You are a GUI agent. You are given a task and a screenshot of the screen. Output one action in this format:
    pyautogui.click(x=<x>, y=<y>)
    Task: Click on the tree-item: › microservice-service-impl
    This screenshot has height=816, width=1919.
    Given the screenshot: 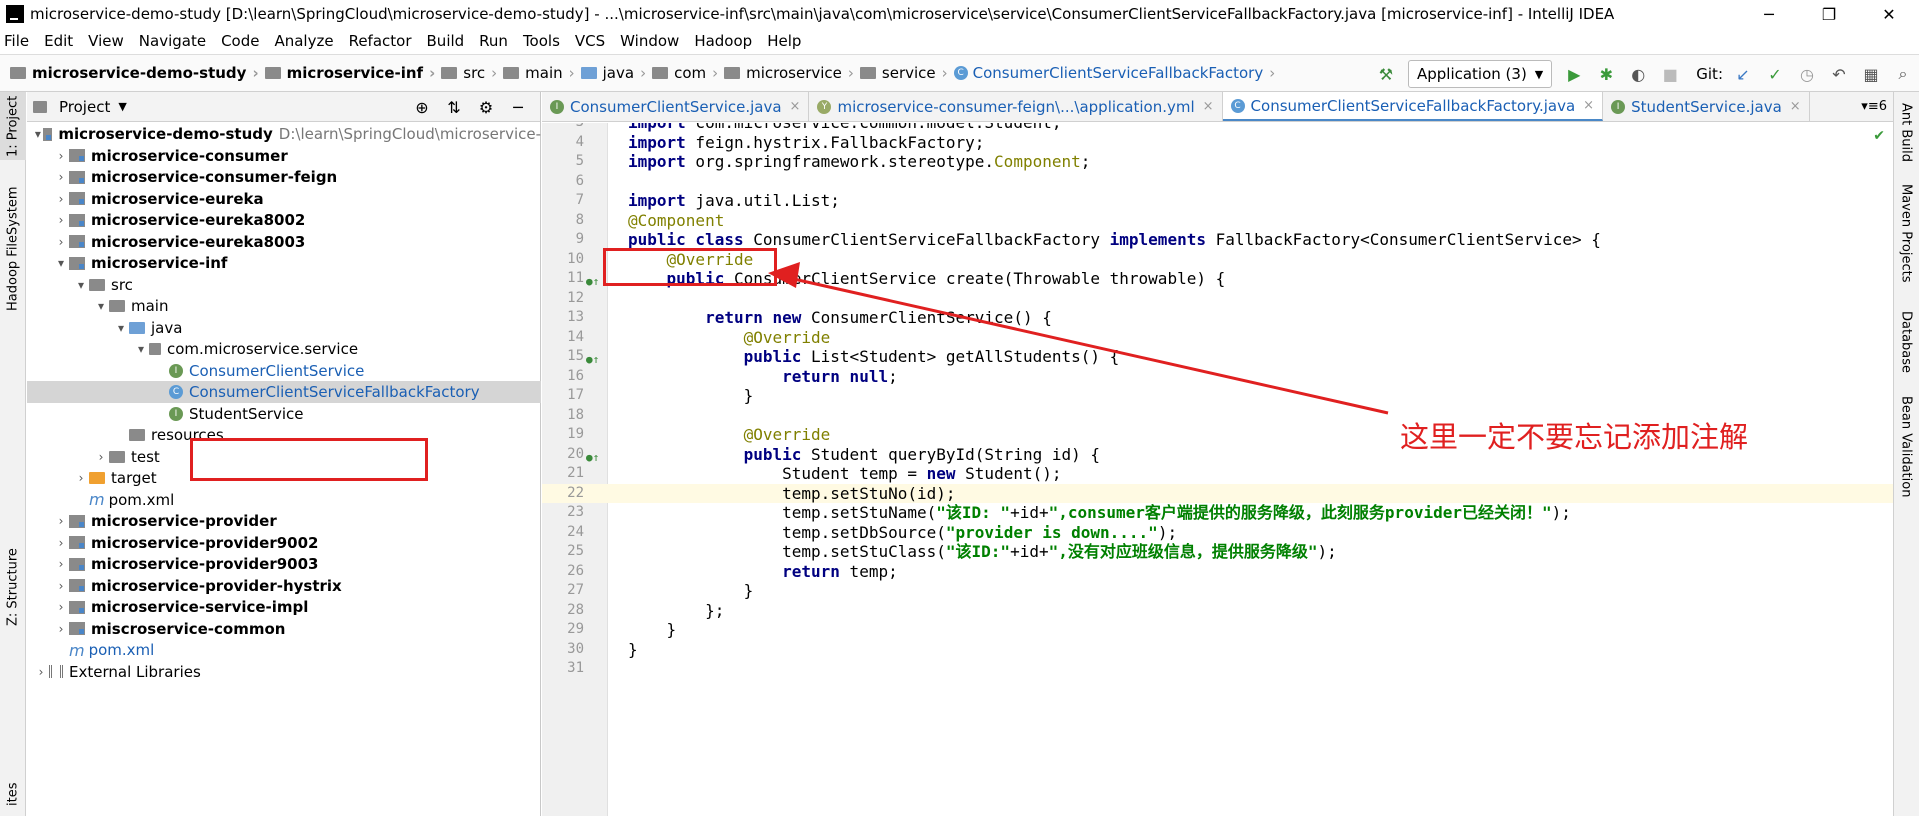 What is the action you would take?
    pyautogui.click(x=284, y=607)
    